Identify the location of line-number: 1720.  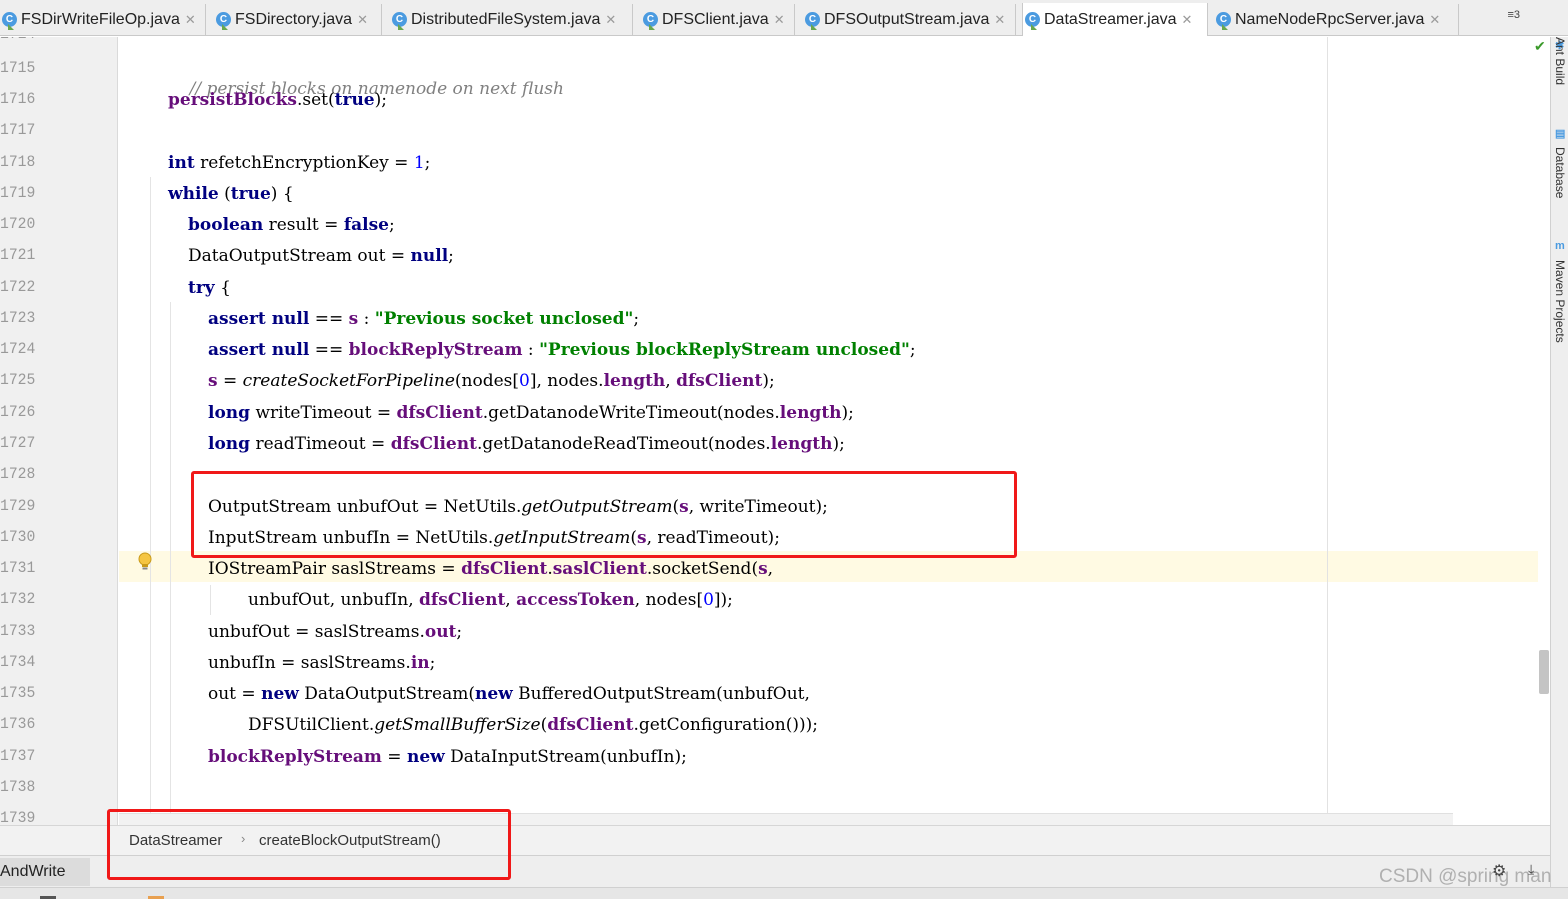
(18, 224).